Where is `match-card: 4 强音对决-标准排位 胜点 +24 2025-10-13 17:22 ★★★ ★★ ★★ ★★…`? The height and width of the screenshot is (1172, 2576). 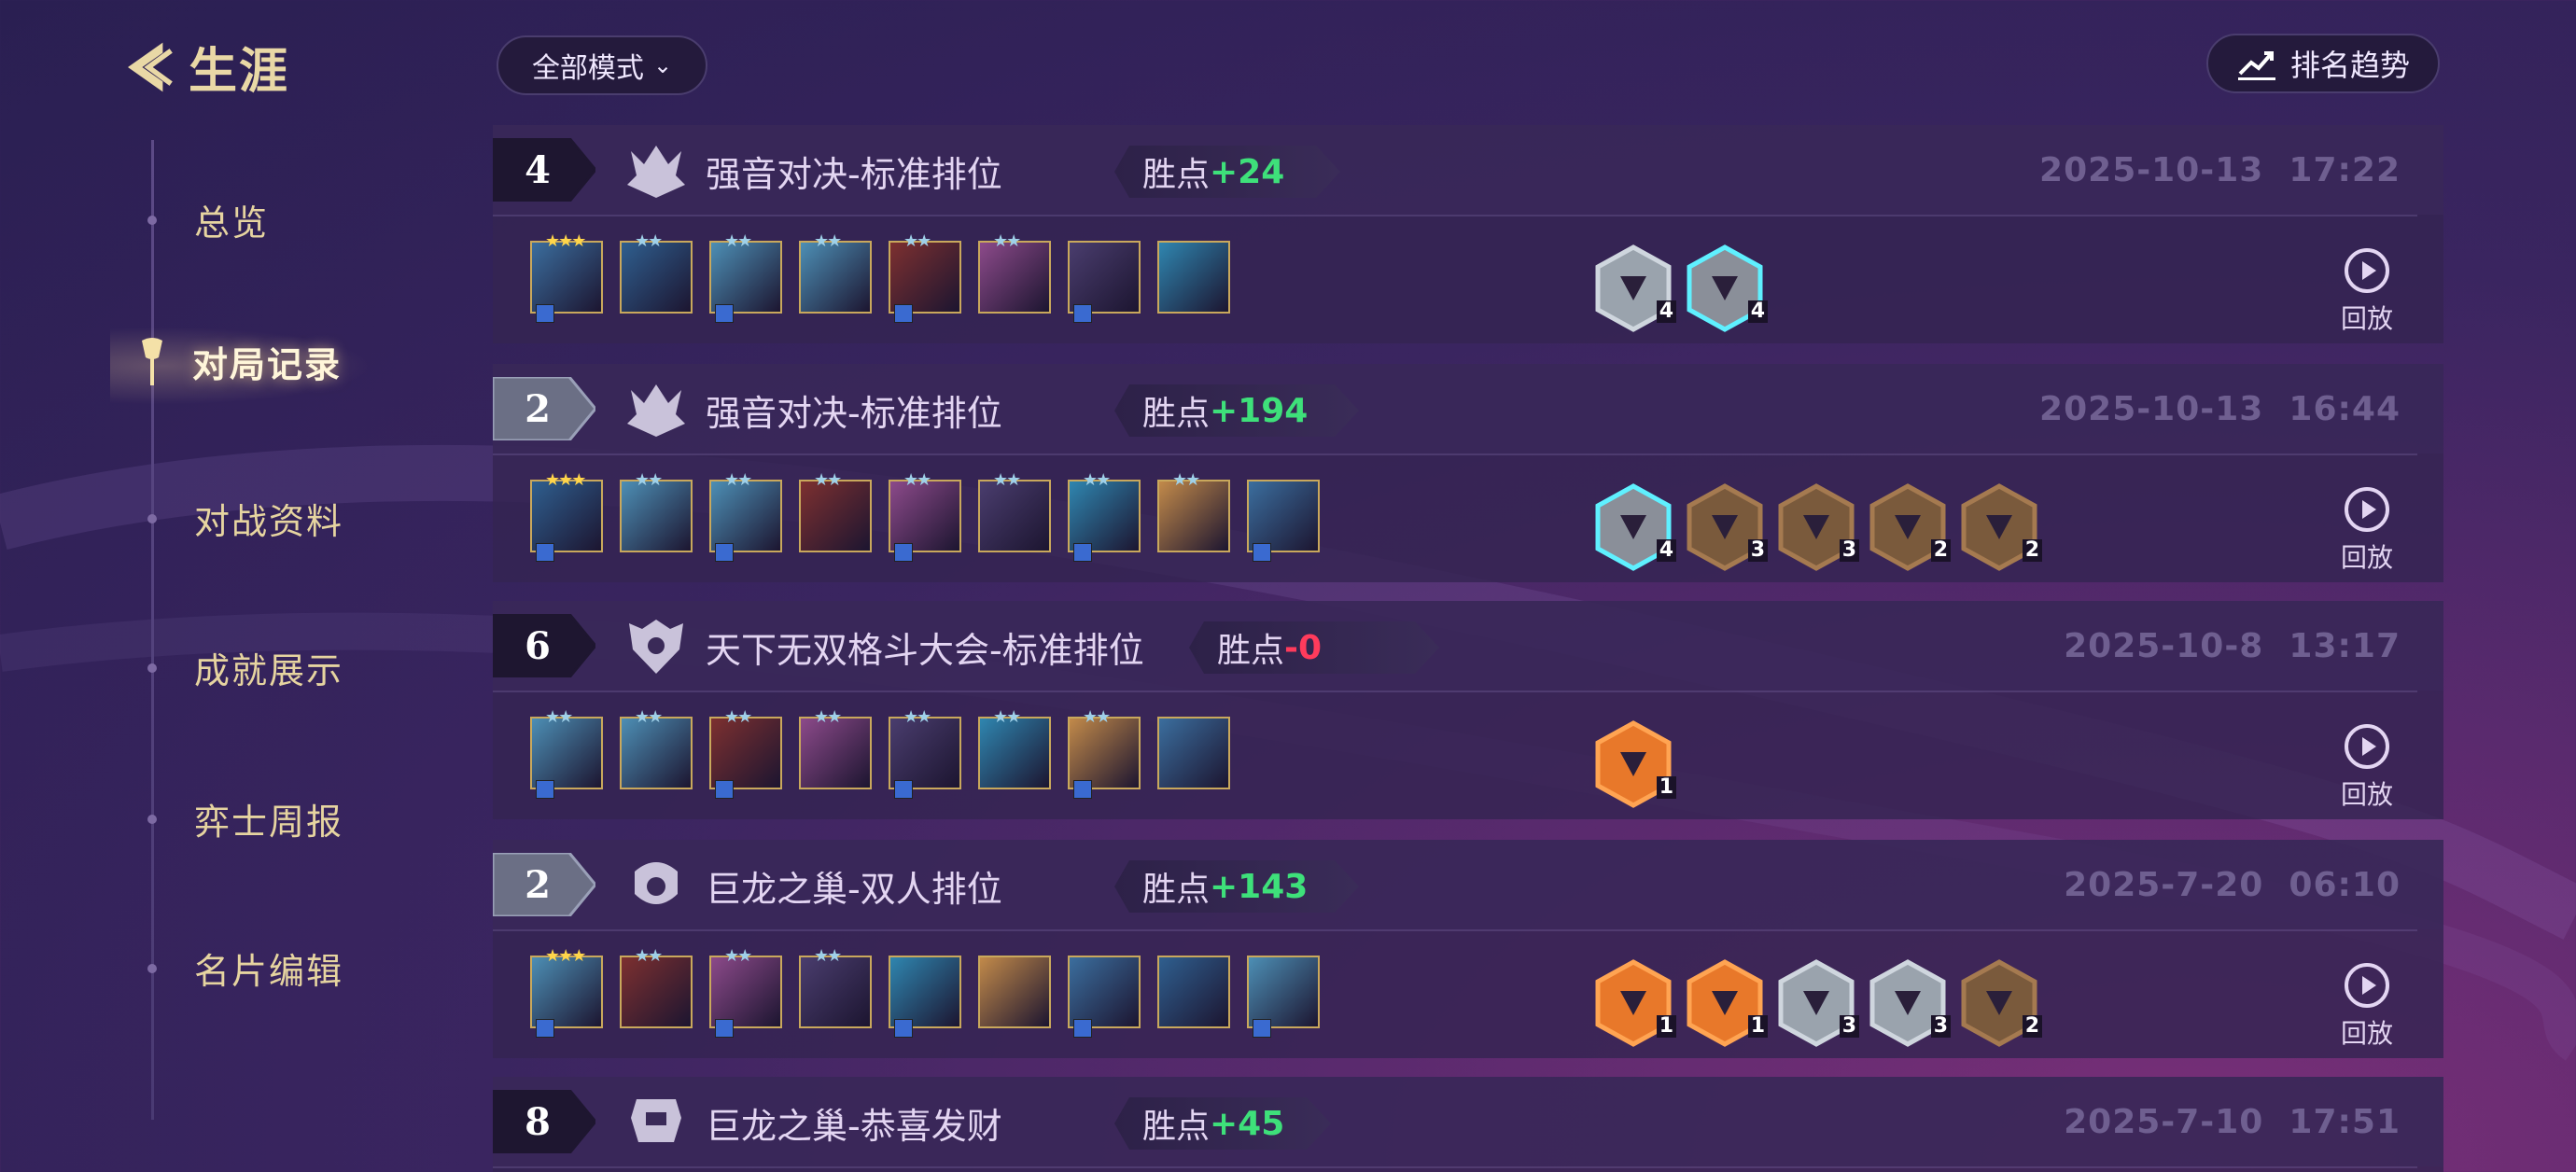 match-card: 4 强音对决-标准排位 胜点 +24 2025-10-13 17:22 ★★★ ★★ ★★ ★★… is located at coordinates (1468, 234).